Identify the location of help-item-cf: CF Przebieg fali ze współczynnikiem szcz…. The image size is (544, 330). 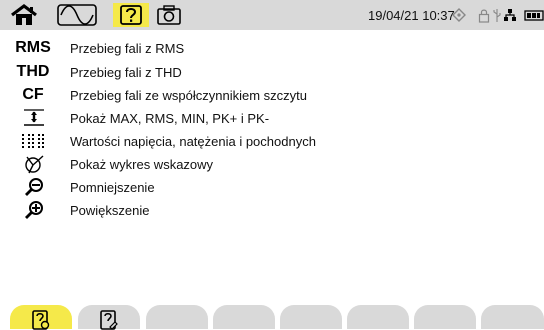
(272, 95).